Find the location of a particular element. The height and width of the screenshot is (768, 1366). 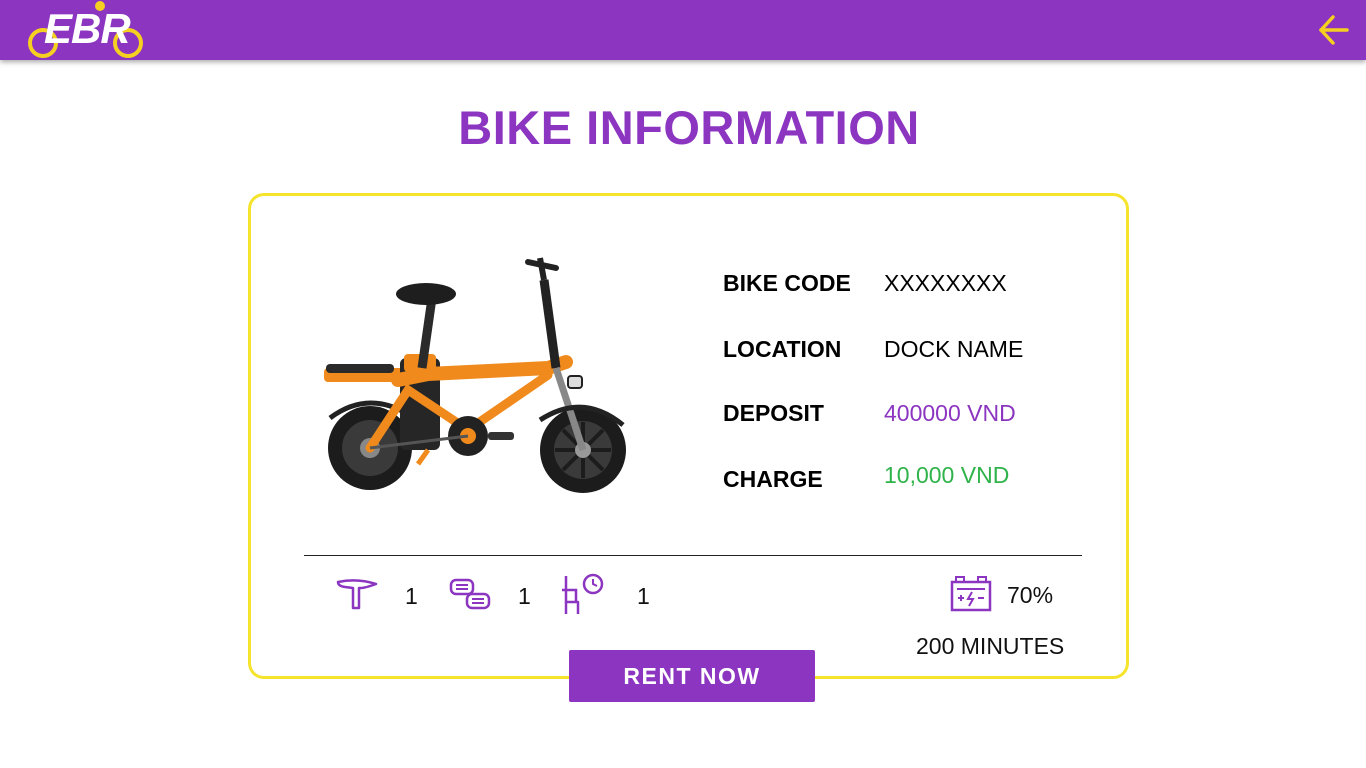

saddle-count: 1 is located at coordinates (411, 596).